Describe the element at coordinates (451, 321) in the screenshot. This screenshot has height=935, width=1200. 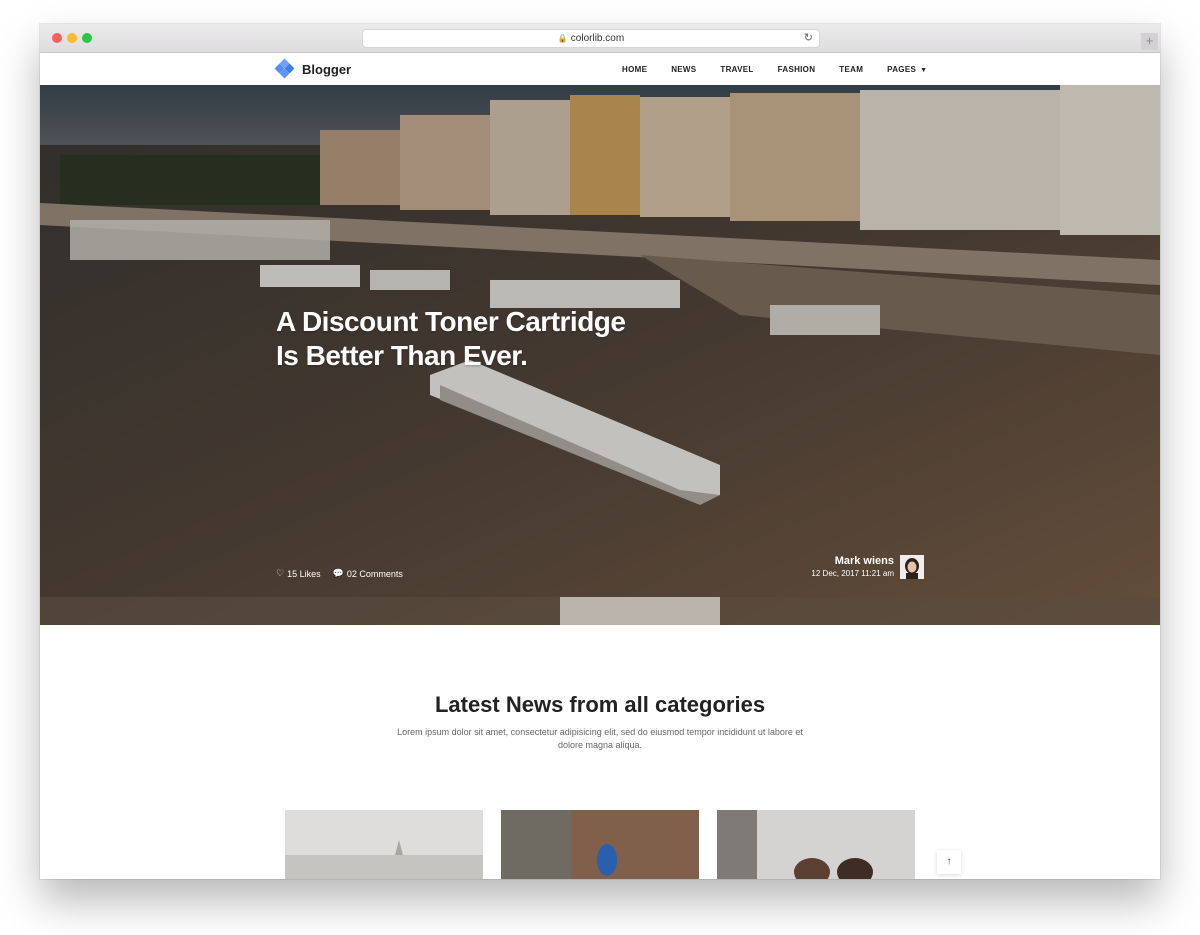
I see `hero-title-line-1: A Discount Toner Cartridge` at that location.